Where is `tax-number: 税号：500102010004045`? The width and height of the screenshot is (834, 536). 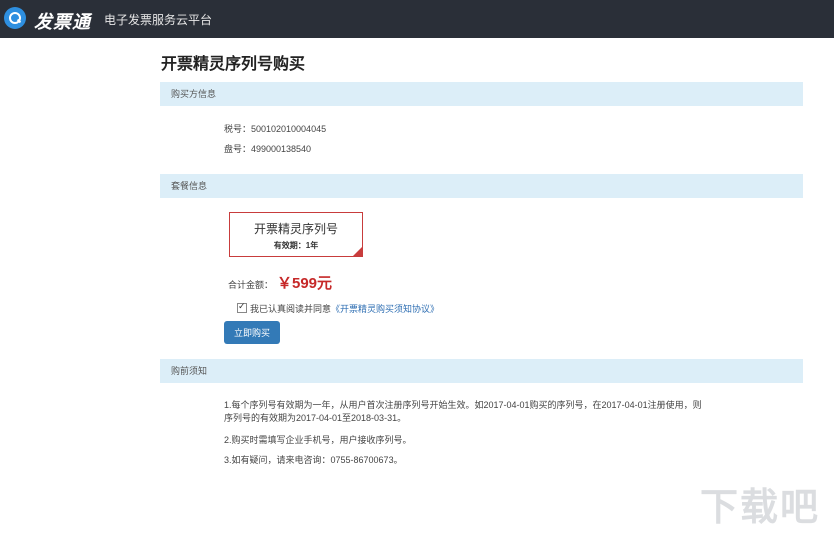
tax-number: 税号：500102010004045 is located at coordinates (275, 129).